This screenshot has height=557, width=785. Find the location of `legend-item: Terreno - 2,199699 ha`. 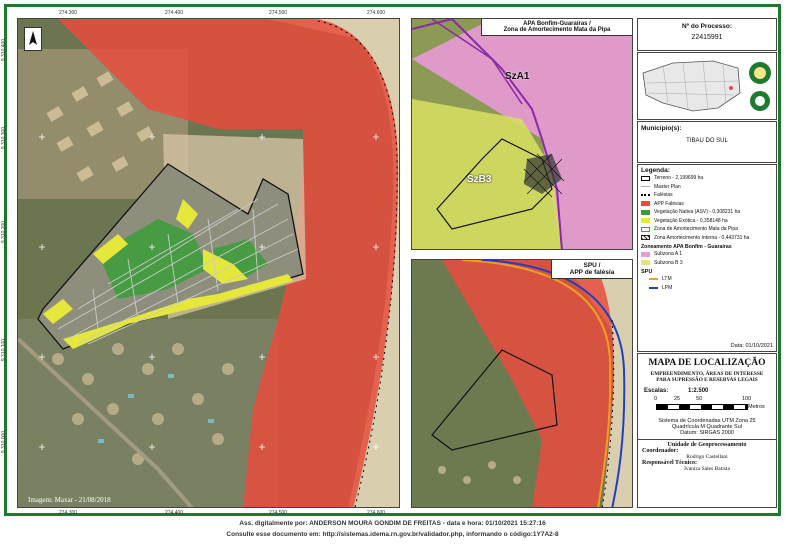

legend-item: Terreno - 2,199699 ha is located at coordinates (707, 178).